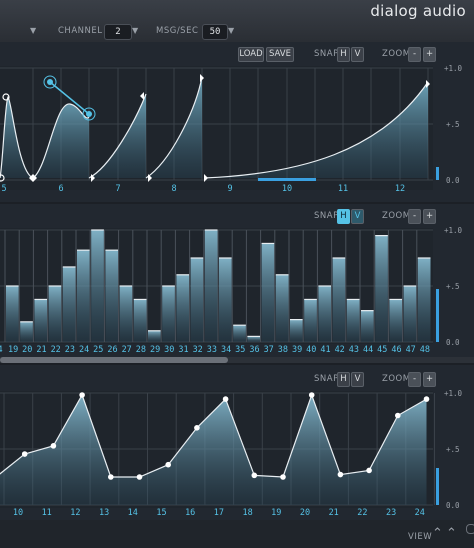 The width and height of the screenshot is (474, 548). Describe the element at coordinates (80, 31) in the screenshot. I see `channel-label: CHANNEL` at that location.